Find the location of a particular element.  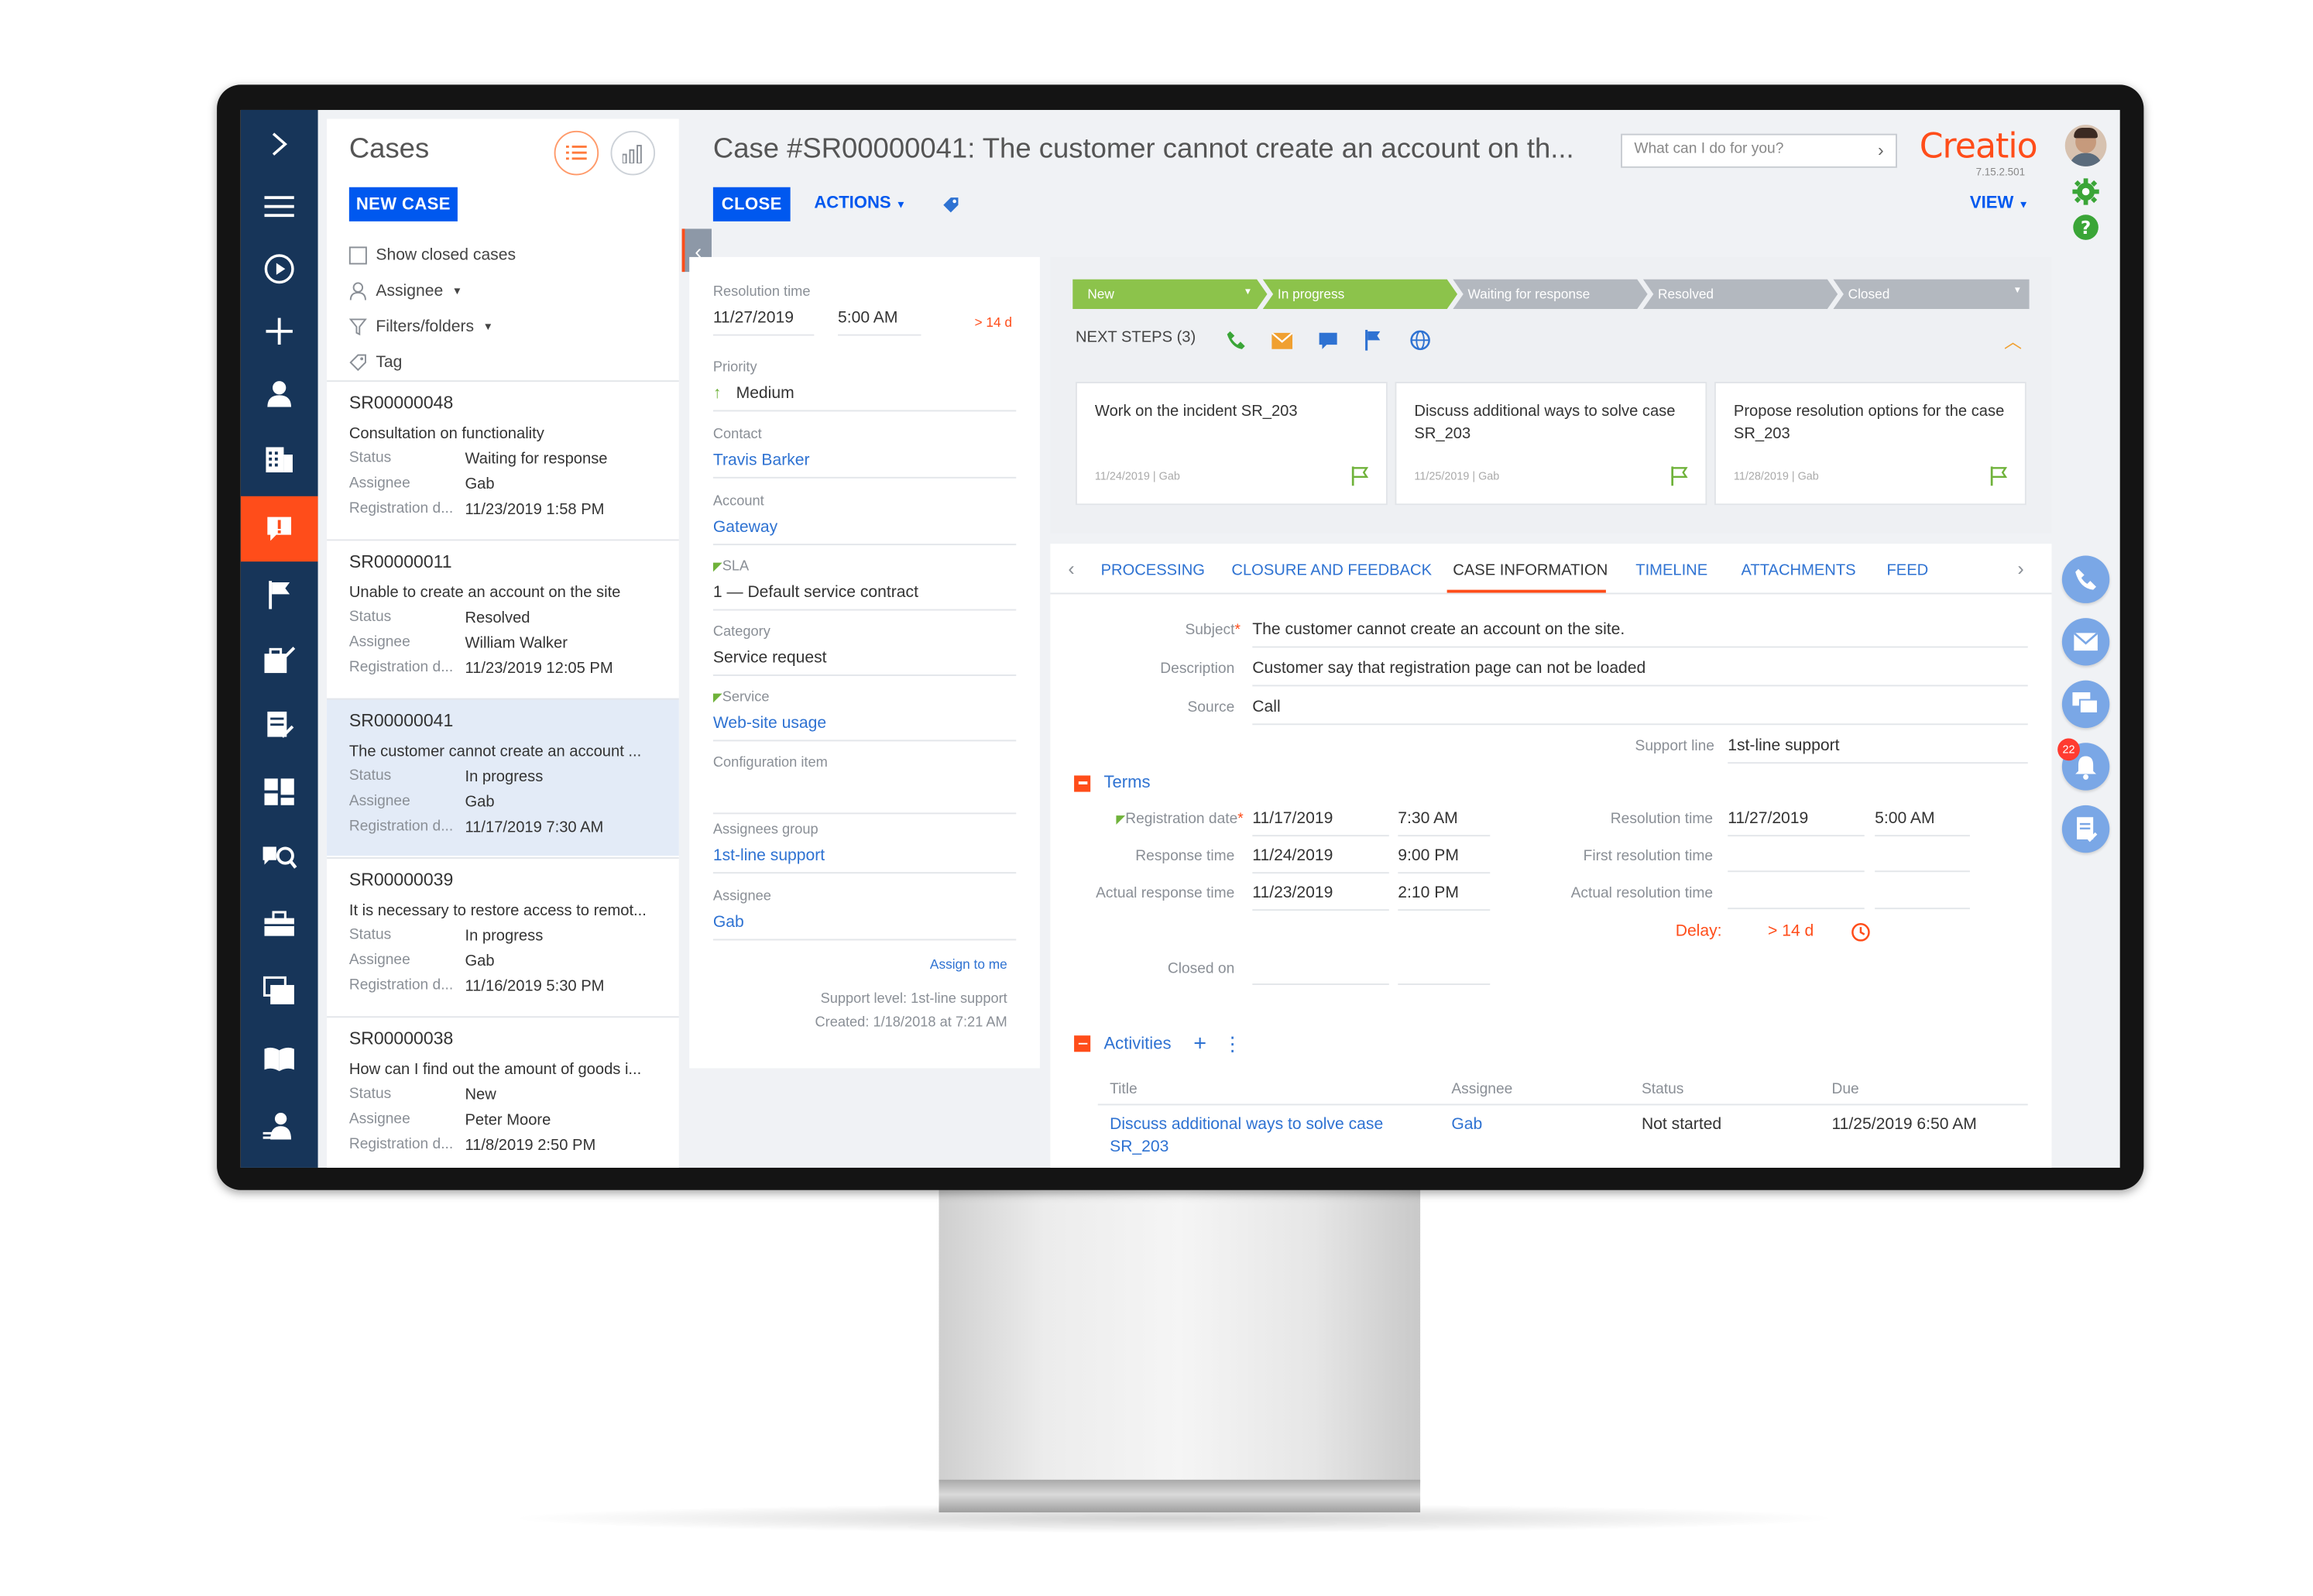

assignee-field: Assignee Gab is located at coordinates (864, 914).